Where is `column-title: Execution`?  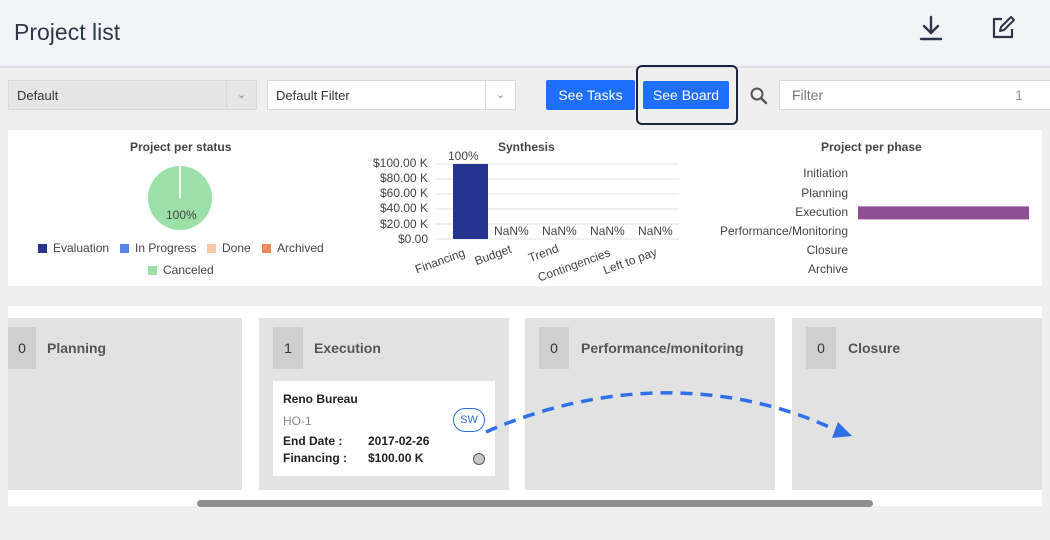
column-title: Execution is located at coordinates (347, 348).